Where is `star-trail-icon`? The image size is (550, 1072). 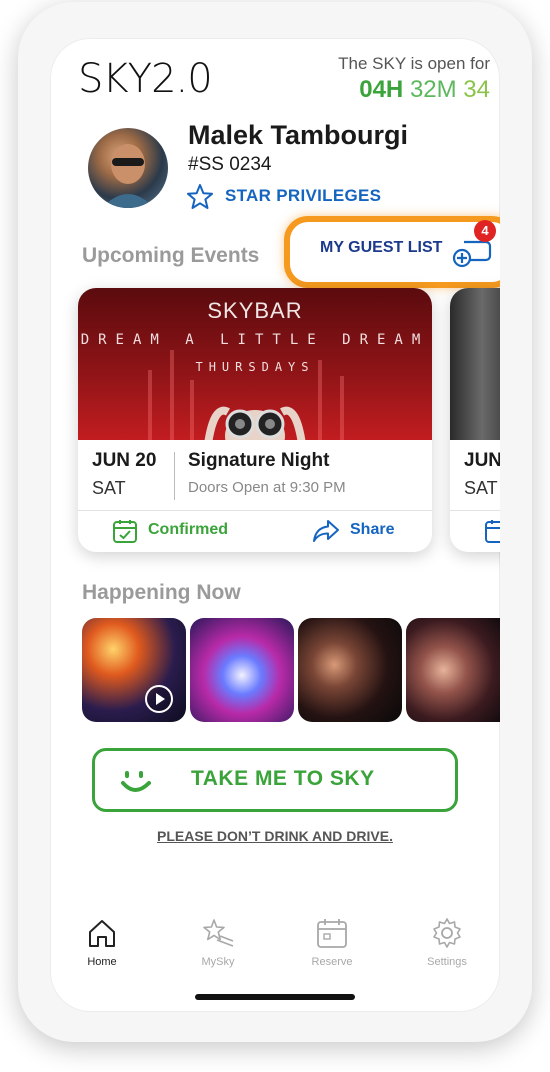 star-trail-icon is located at coordinates (218, 933).